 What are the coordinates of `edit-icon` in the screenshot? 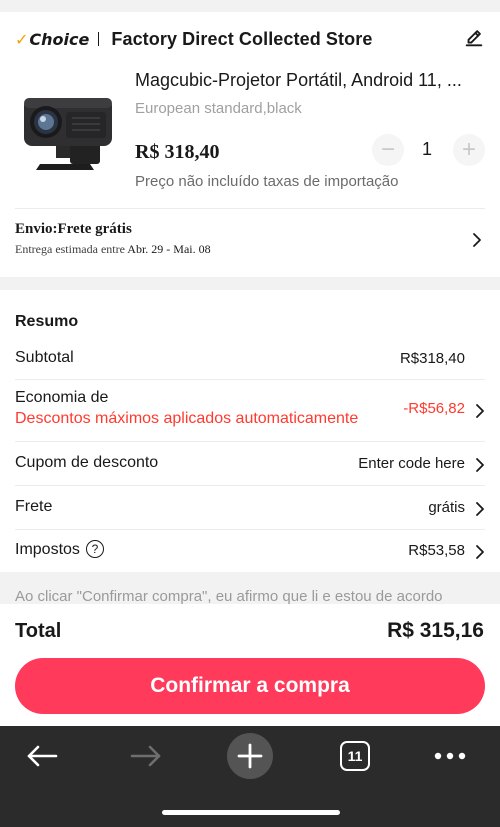 It's located at (474, 38).